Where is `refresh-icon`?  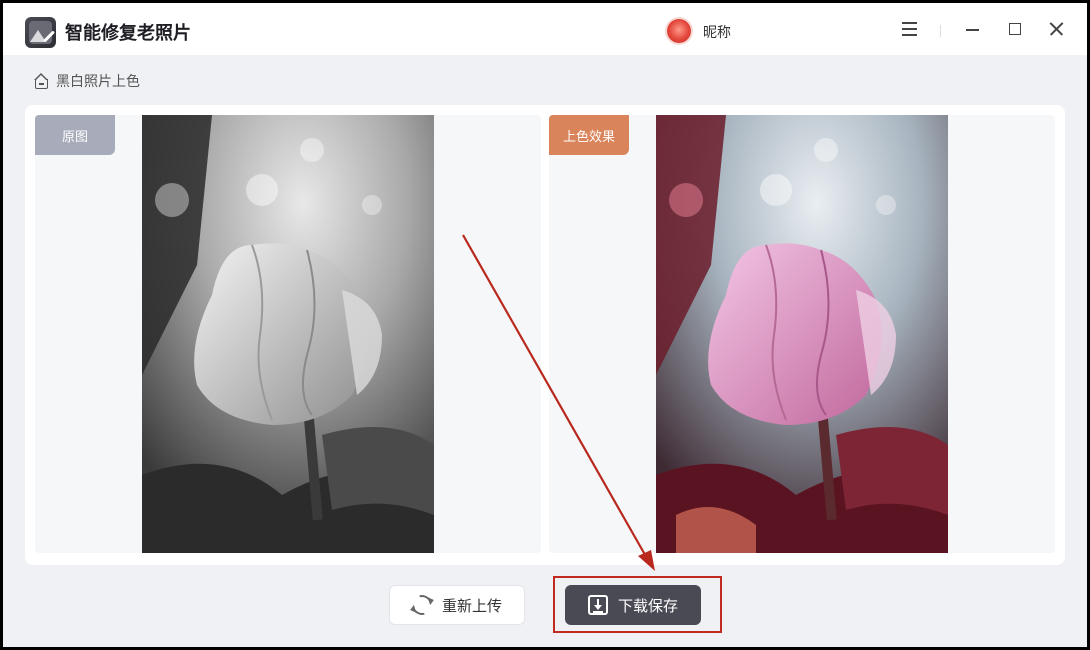
refresh-icon is located at coordinates (422, 605).